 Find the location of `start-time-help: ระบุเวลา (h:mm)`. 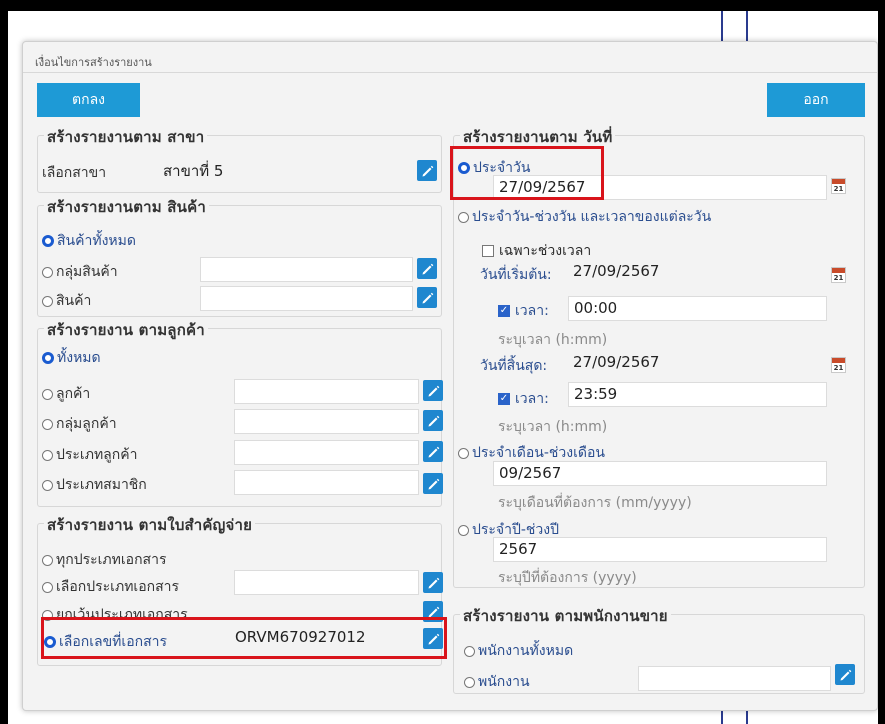

start-time-help: ระบุเวลา (h:mm) is located at coordinates (553, 340).